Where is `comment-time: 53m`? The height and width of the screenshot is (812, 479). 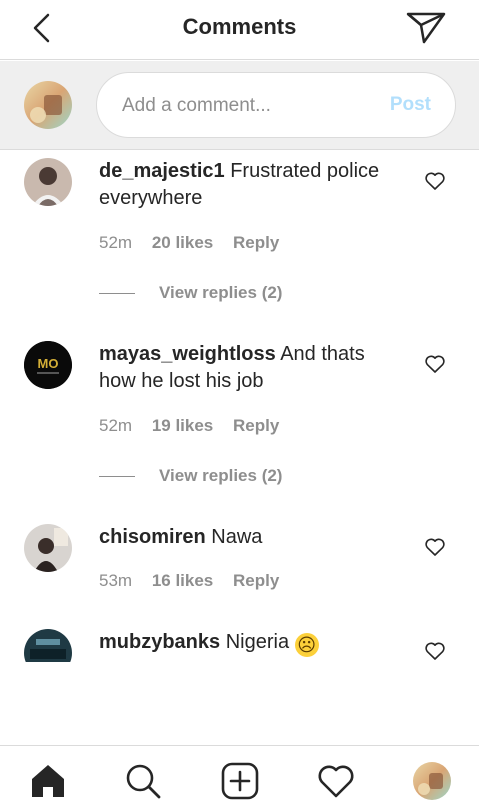
comment-time: 53m is located at coordinates (116, 580).